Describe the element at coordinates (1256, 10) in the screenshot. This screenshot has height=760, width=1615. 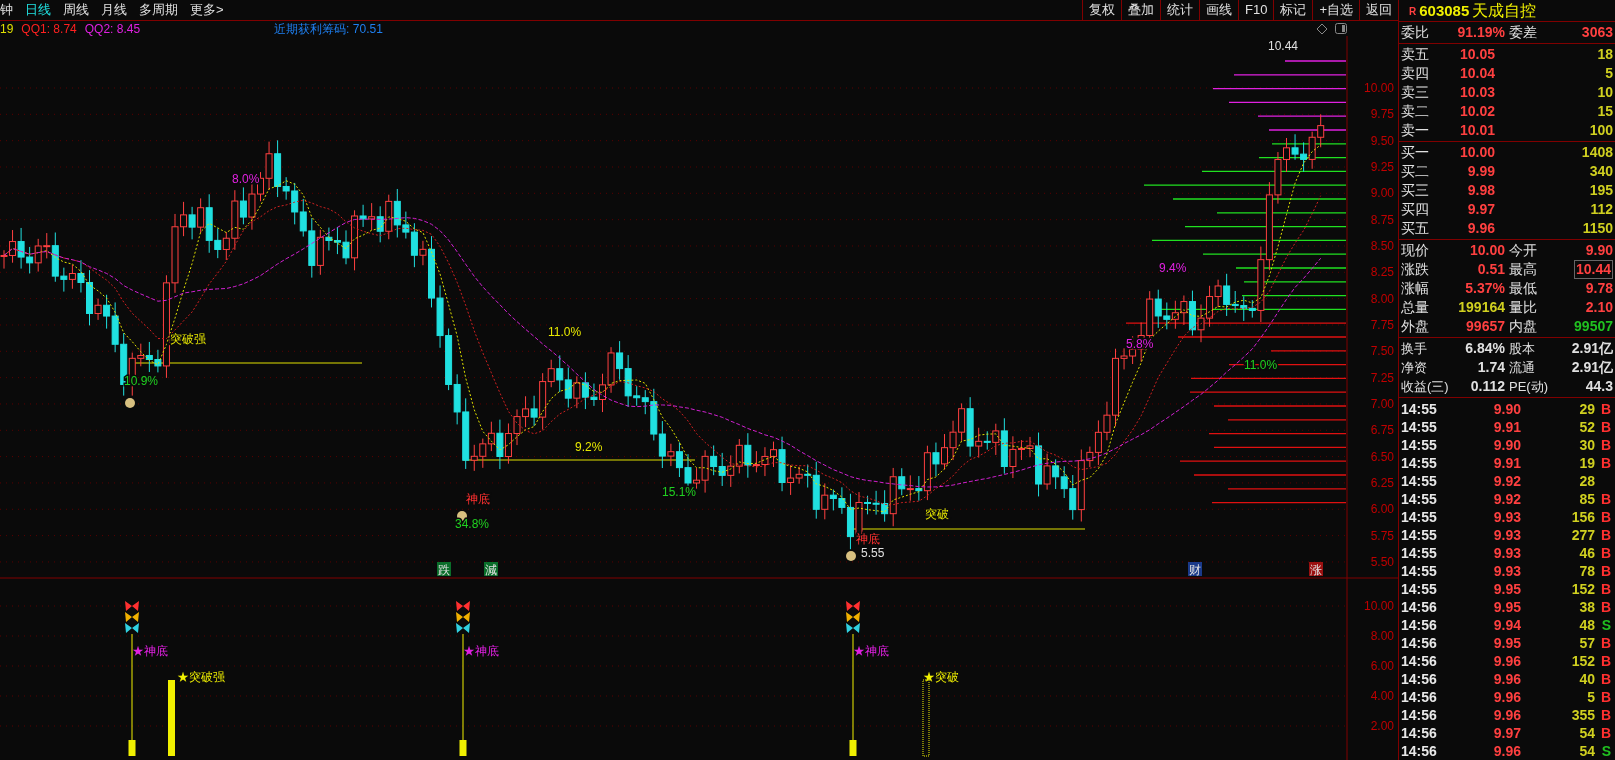
I see `toolbar-button: F10` at that location.